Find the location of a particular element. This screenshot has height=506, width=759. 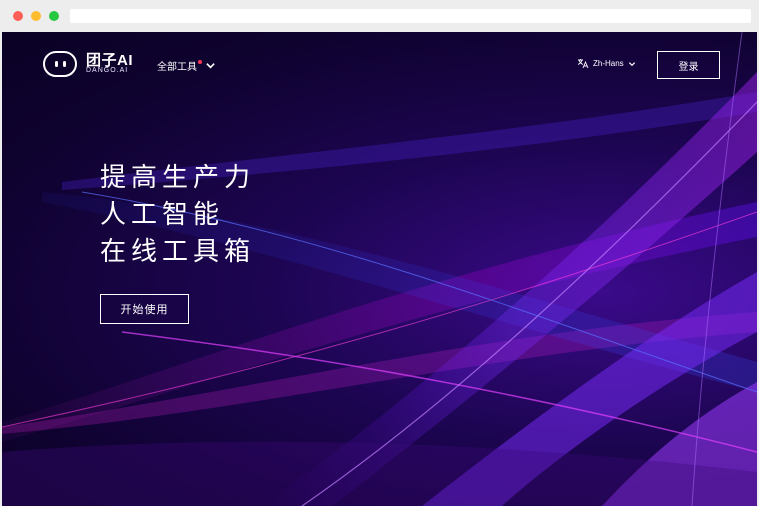

logo-eye-left is located at coordinates (56, 64).